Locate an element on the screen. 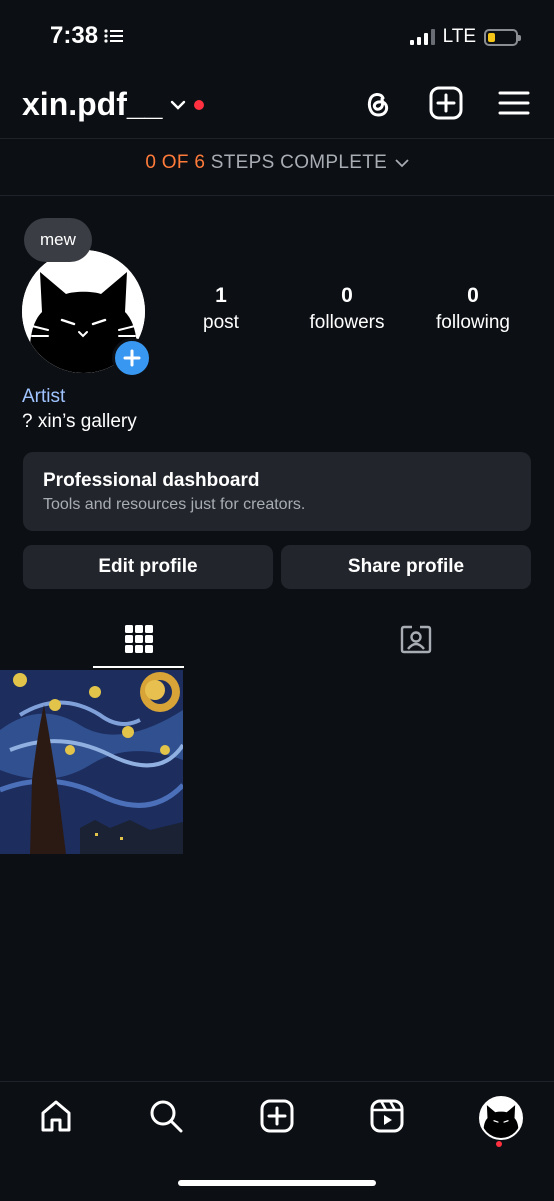 This screenshot has height=1201, width=554. status-indicators: LTE is located at coordinates (465, 37).